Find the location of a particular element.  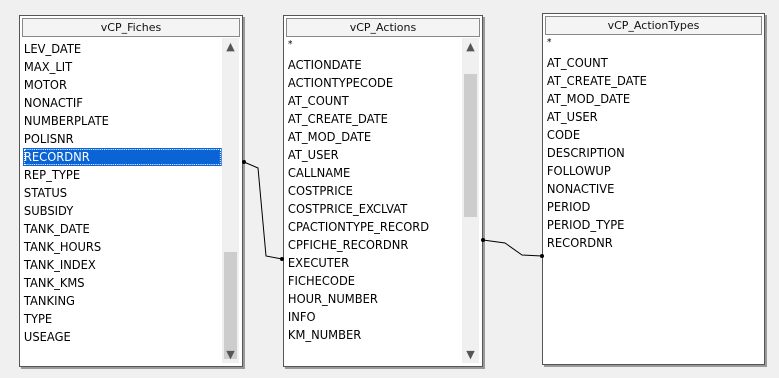

relation-fiches-actions is located at coordinates (263, 210).